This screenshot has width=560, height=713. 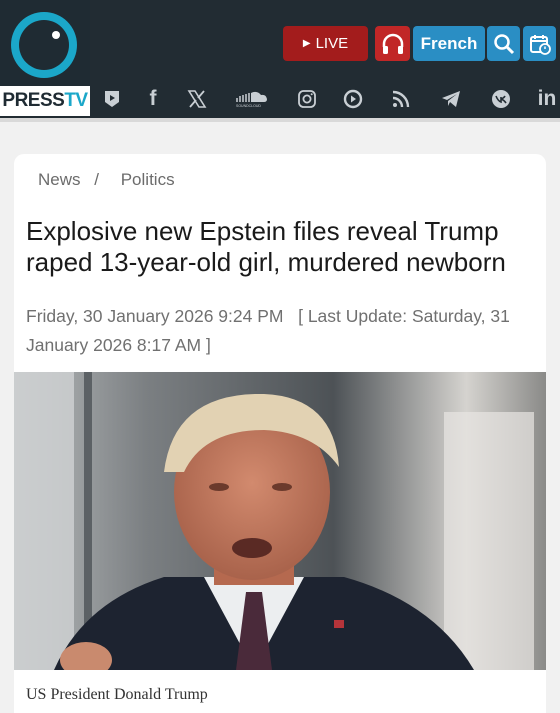 I want to click on headphones-icon, so click(x=392, y=43).